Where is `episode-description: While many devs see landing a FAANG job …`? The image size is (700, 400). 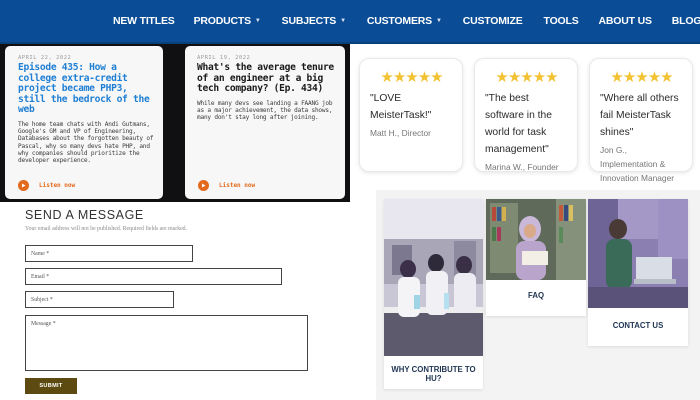 episode-description: While many devs see landing a FAANG job … is located at coordinates (265, 110).